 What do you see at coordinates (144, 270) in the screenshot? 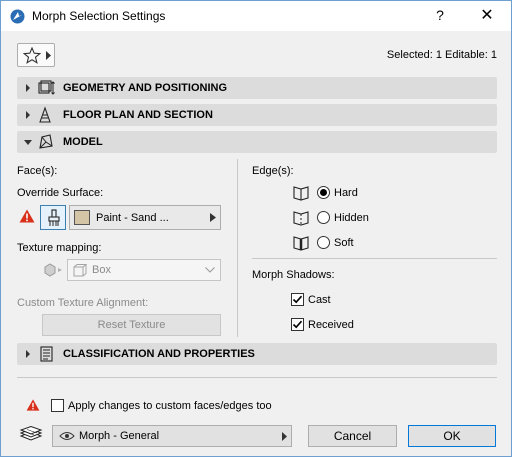
I see `texture-mapping-dropdown: Box` at bounding box center [144, 270].